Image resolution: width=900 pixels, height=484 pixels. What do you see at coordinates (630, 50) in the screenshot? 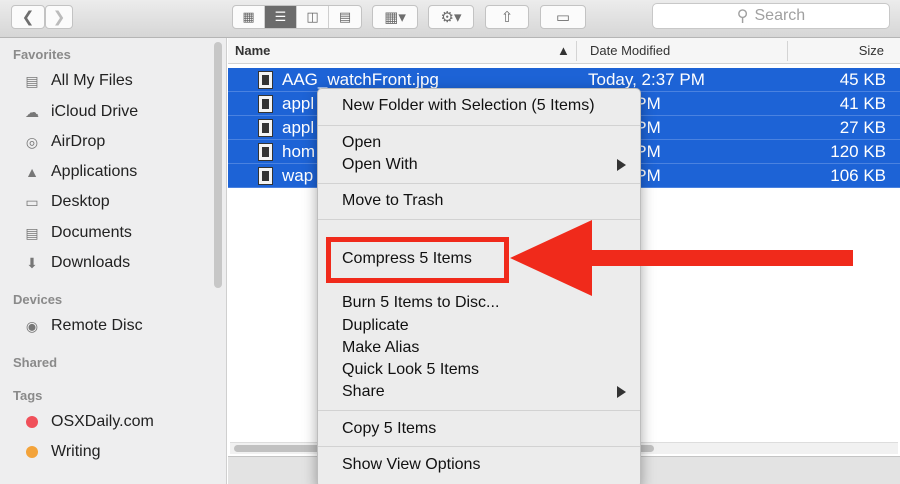
I see `column-date-modified: Date Modified` at bounding box center [630, 50].